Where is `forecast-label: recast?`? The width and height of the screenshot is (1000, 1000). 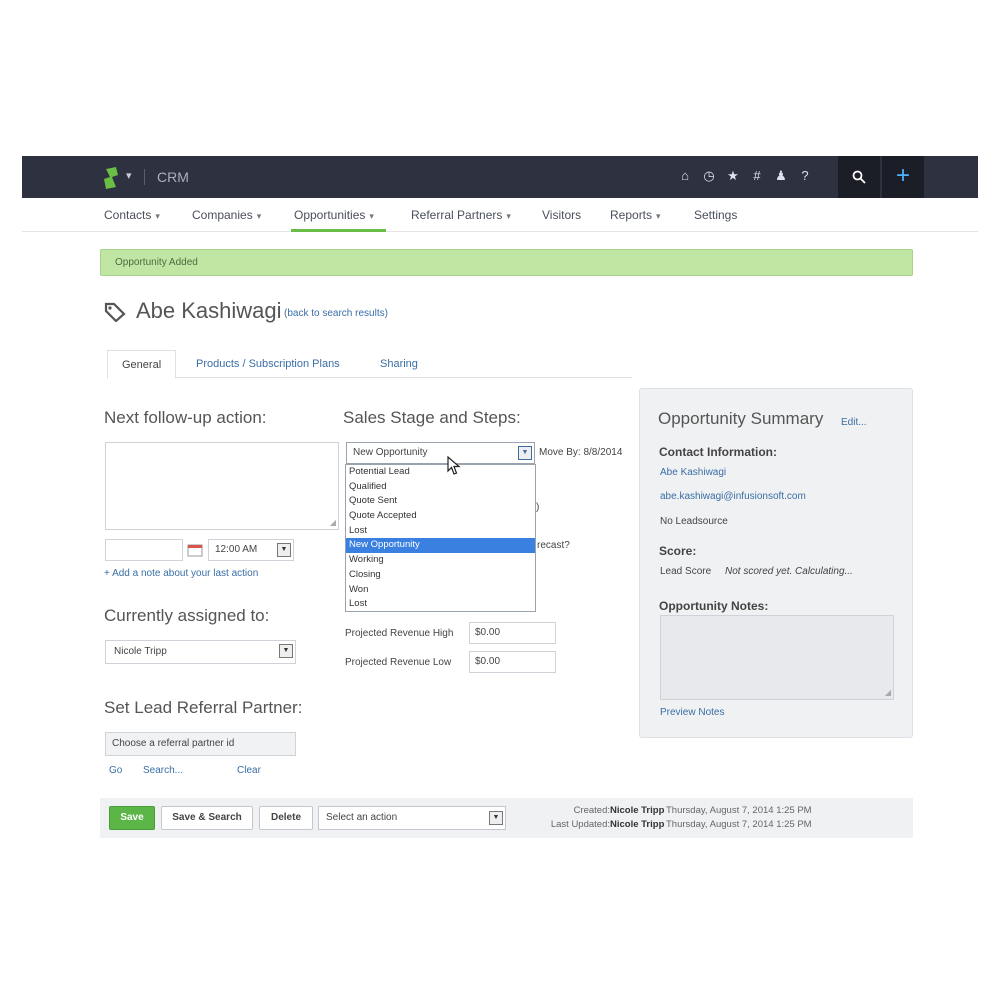
forecast-label: recast? is located at coordinates (553, 545).